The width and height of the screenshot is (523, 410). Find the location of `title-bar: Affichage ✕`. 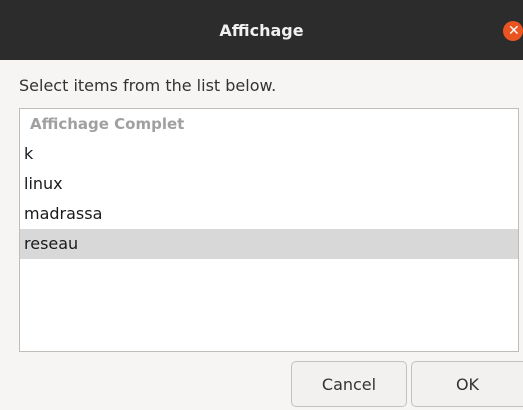

title-bar: Affichage ✕ is located at coordinates (261, 30).